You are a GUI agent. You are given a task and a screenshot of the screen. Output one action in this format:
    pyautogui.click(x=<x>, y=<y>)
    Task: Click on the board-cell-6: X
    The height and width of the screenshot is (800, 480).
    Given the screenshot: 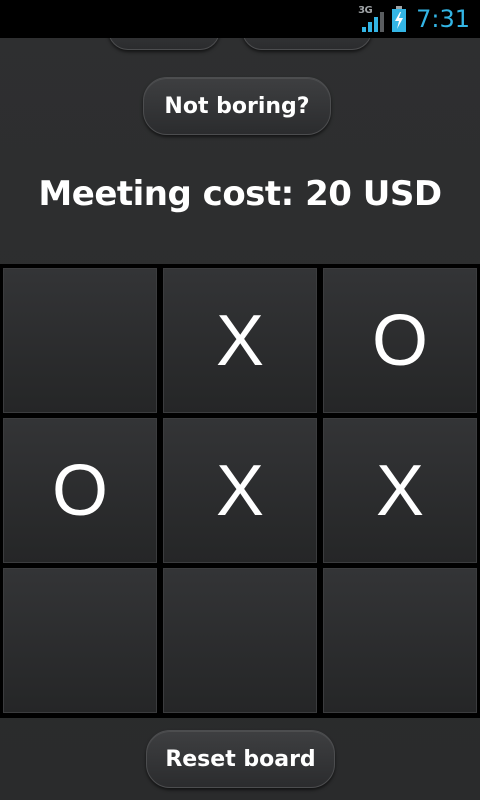 What is the action you would take?
    pyautogui.click(x=400, y=490)
    